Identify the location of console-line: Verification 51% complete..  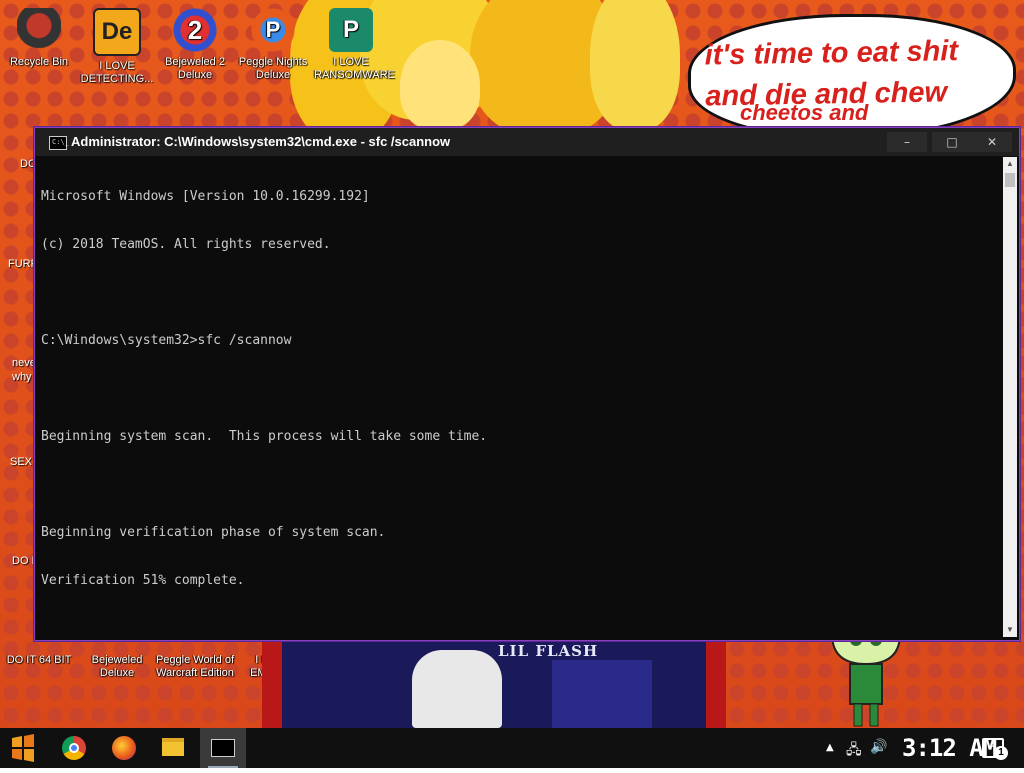
(143, 580).